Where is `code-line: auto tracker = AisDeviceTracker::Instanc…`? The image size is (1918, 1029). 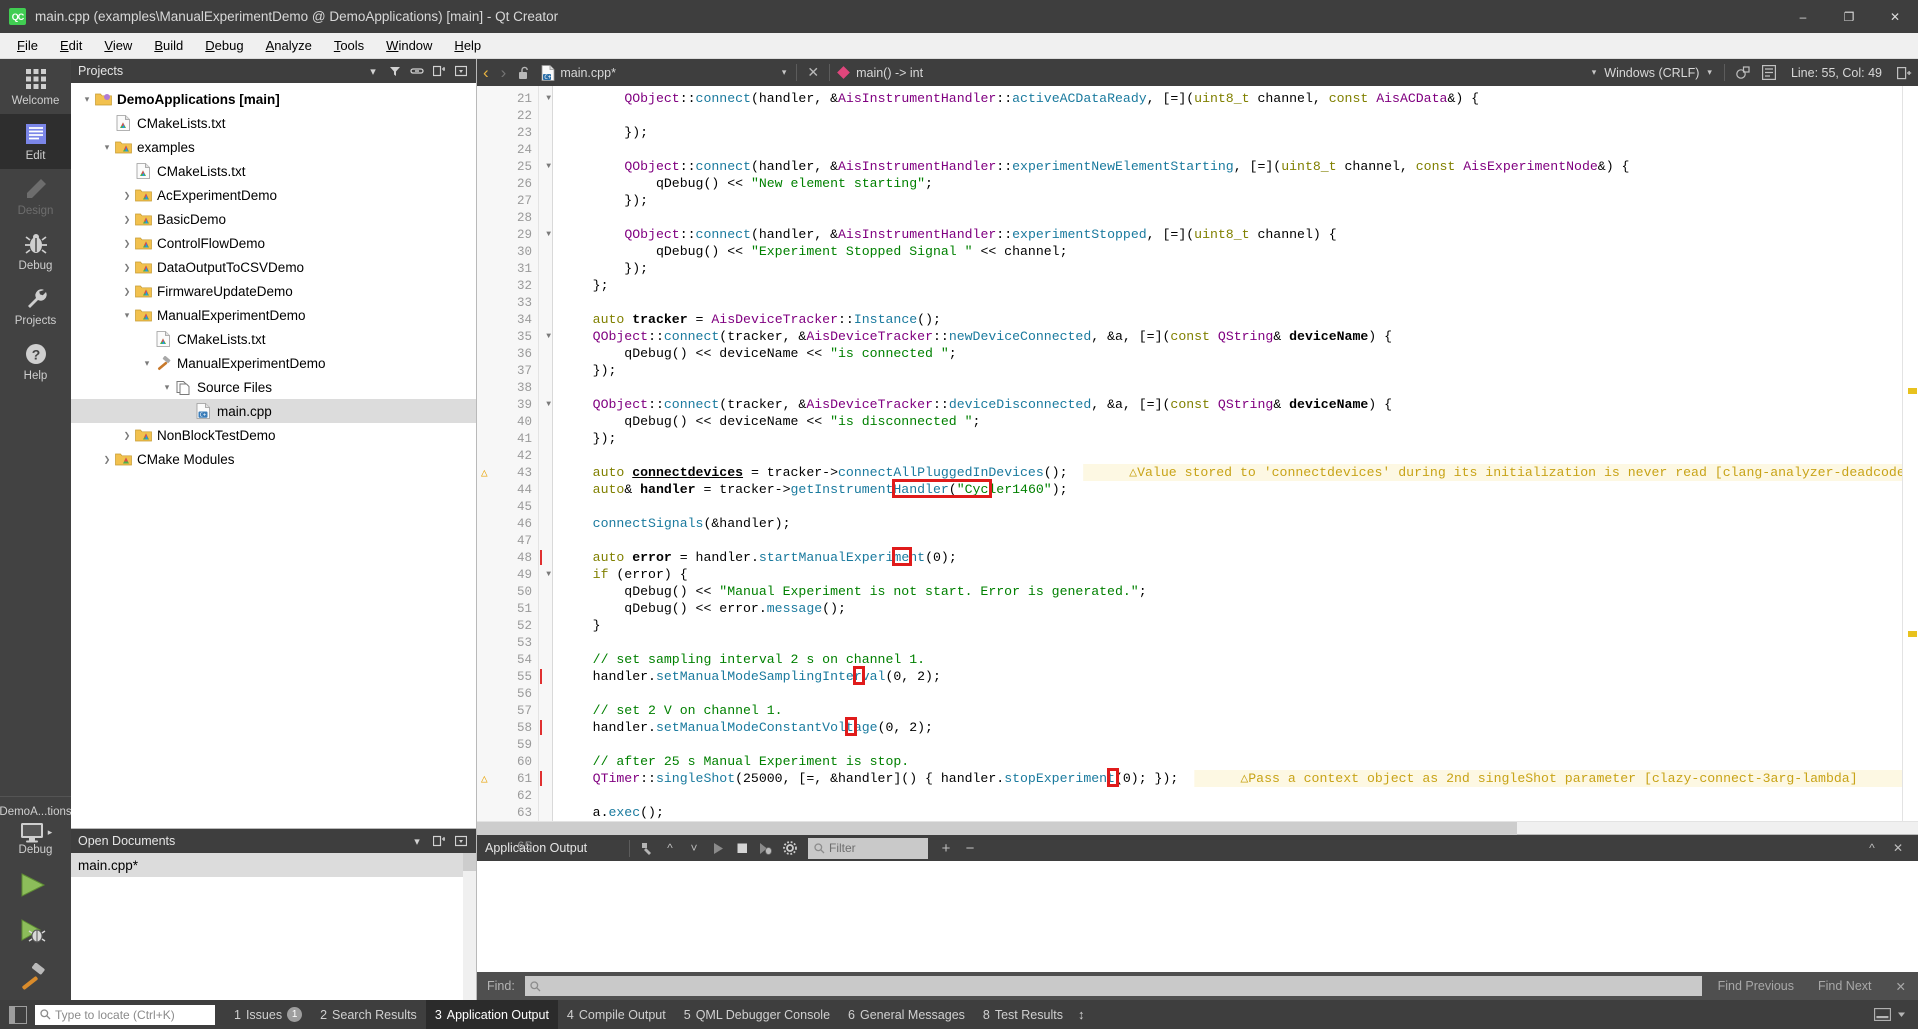
code-line: auto tracker = AisDeviceTracker::Instanc… is located at coordinates (1227, 319).